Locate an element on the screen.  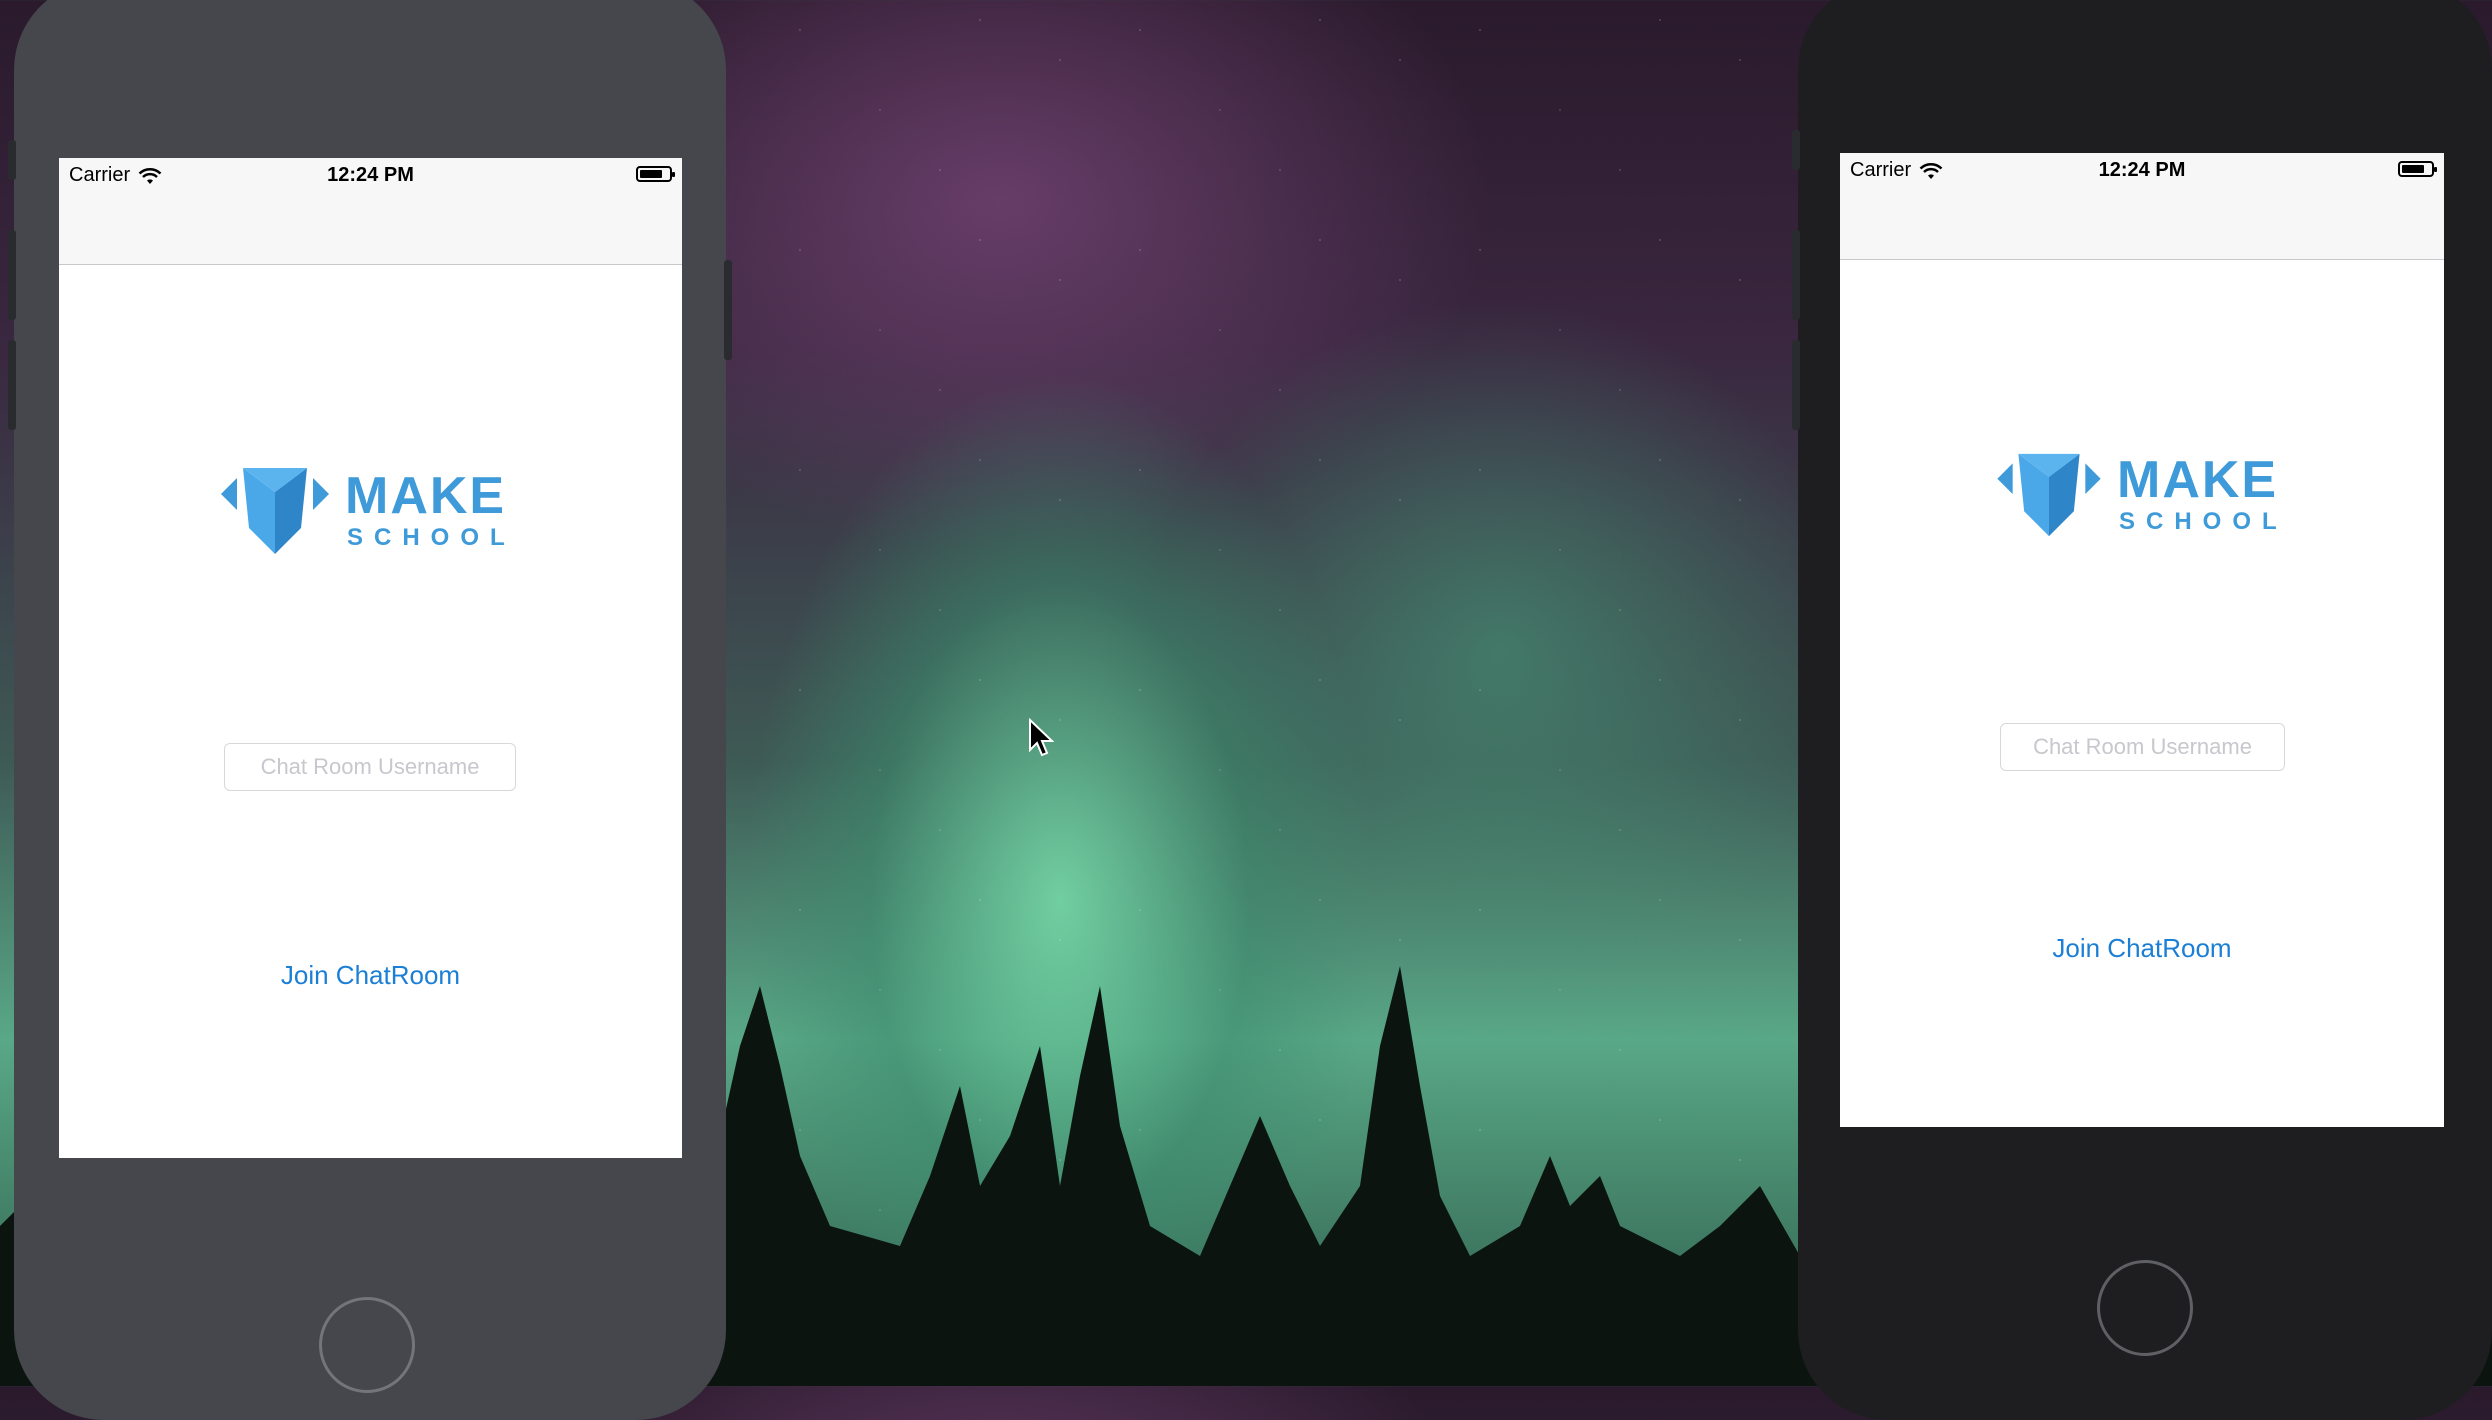
power-button is located at coordinates (728, 310).